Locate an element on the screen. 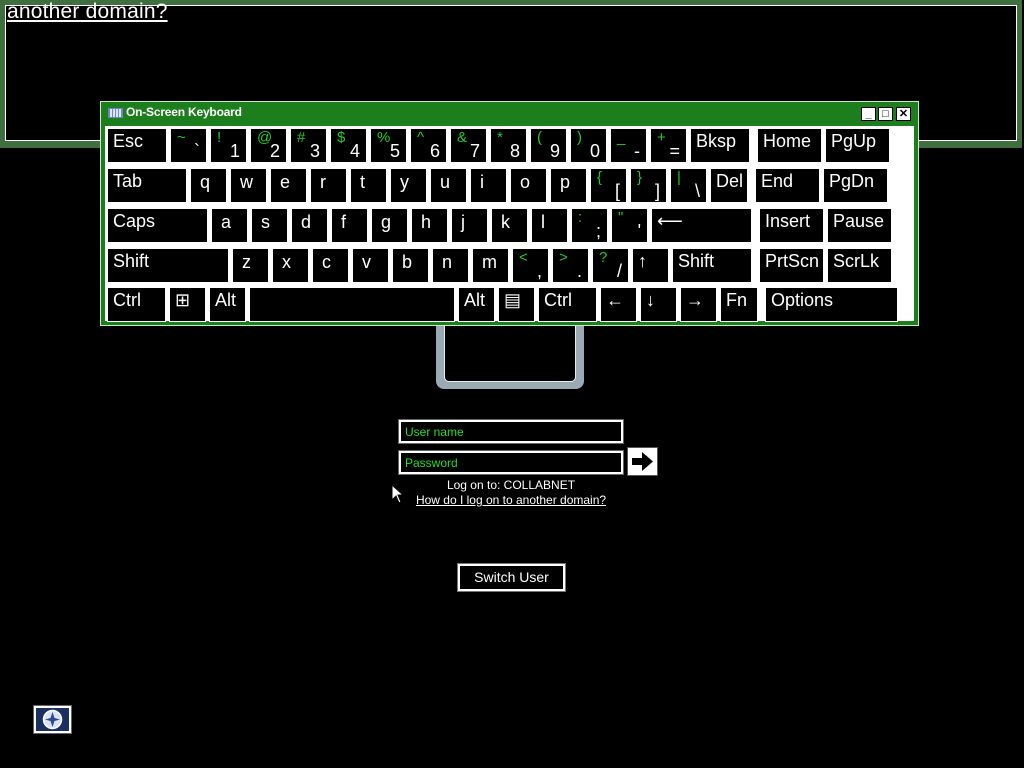 Image resolution: width=1024 pixels, height=768 pixels. key-9: (9 is located at coordinates (548, 145).